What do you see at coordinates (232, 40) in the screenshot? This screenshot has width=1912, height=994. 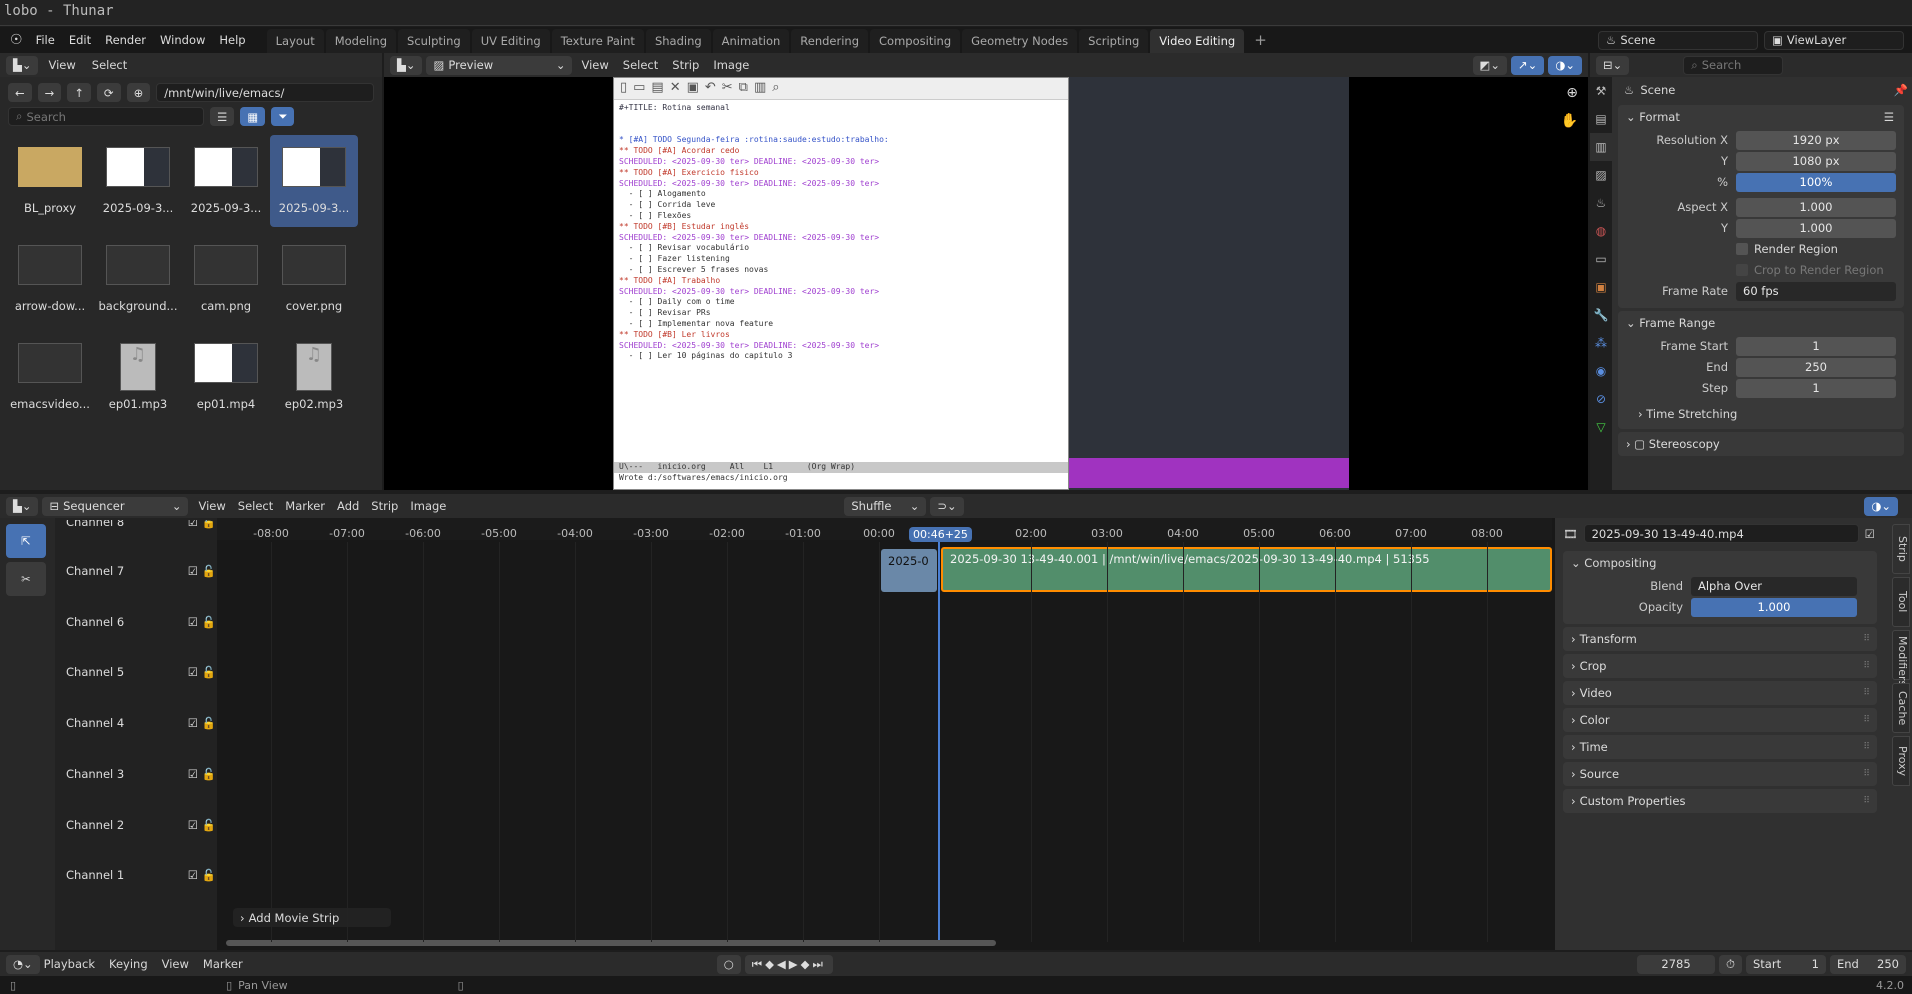 I see `menu-help: Help` at bounding box center [232, 40].